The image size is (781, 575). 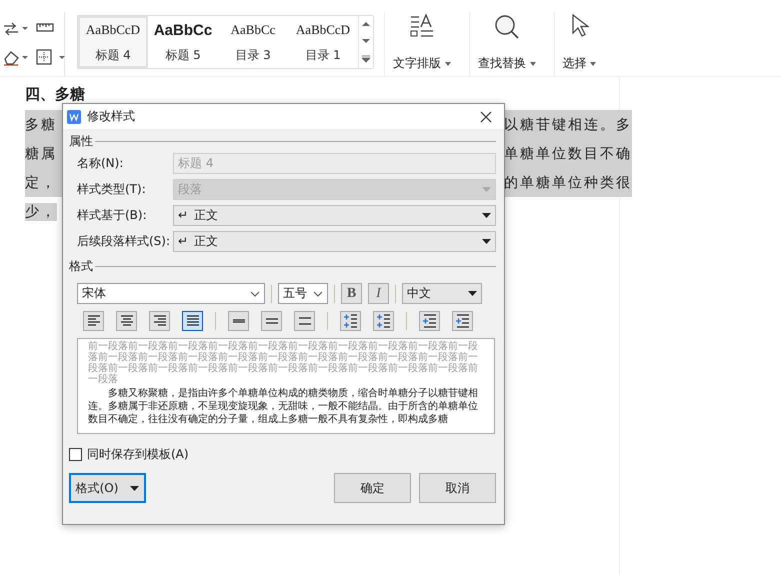 I want to click on space-after-icon, so click(x=384, y=321).